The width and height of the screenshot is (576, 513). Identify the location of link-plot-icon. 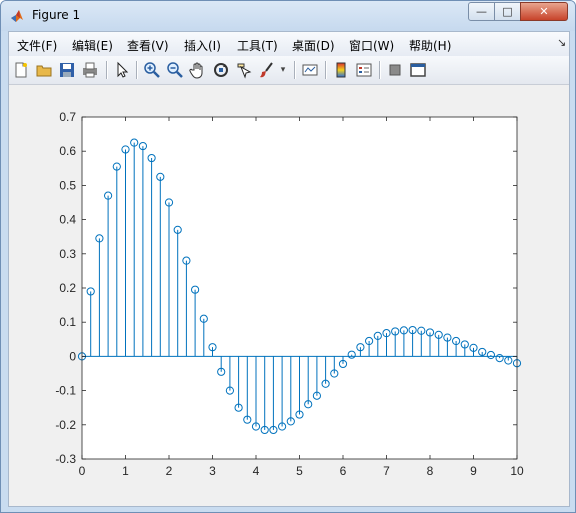
(310, 70).